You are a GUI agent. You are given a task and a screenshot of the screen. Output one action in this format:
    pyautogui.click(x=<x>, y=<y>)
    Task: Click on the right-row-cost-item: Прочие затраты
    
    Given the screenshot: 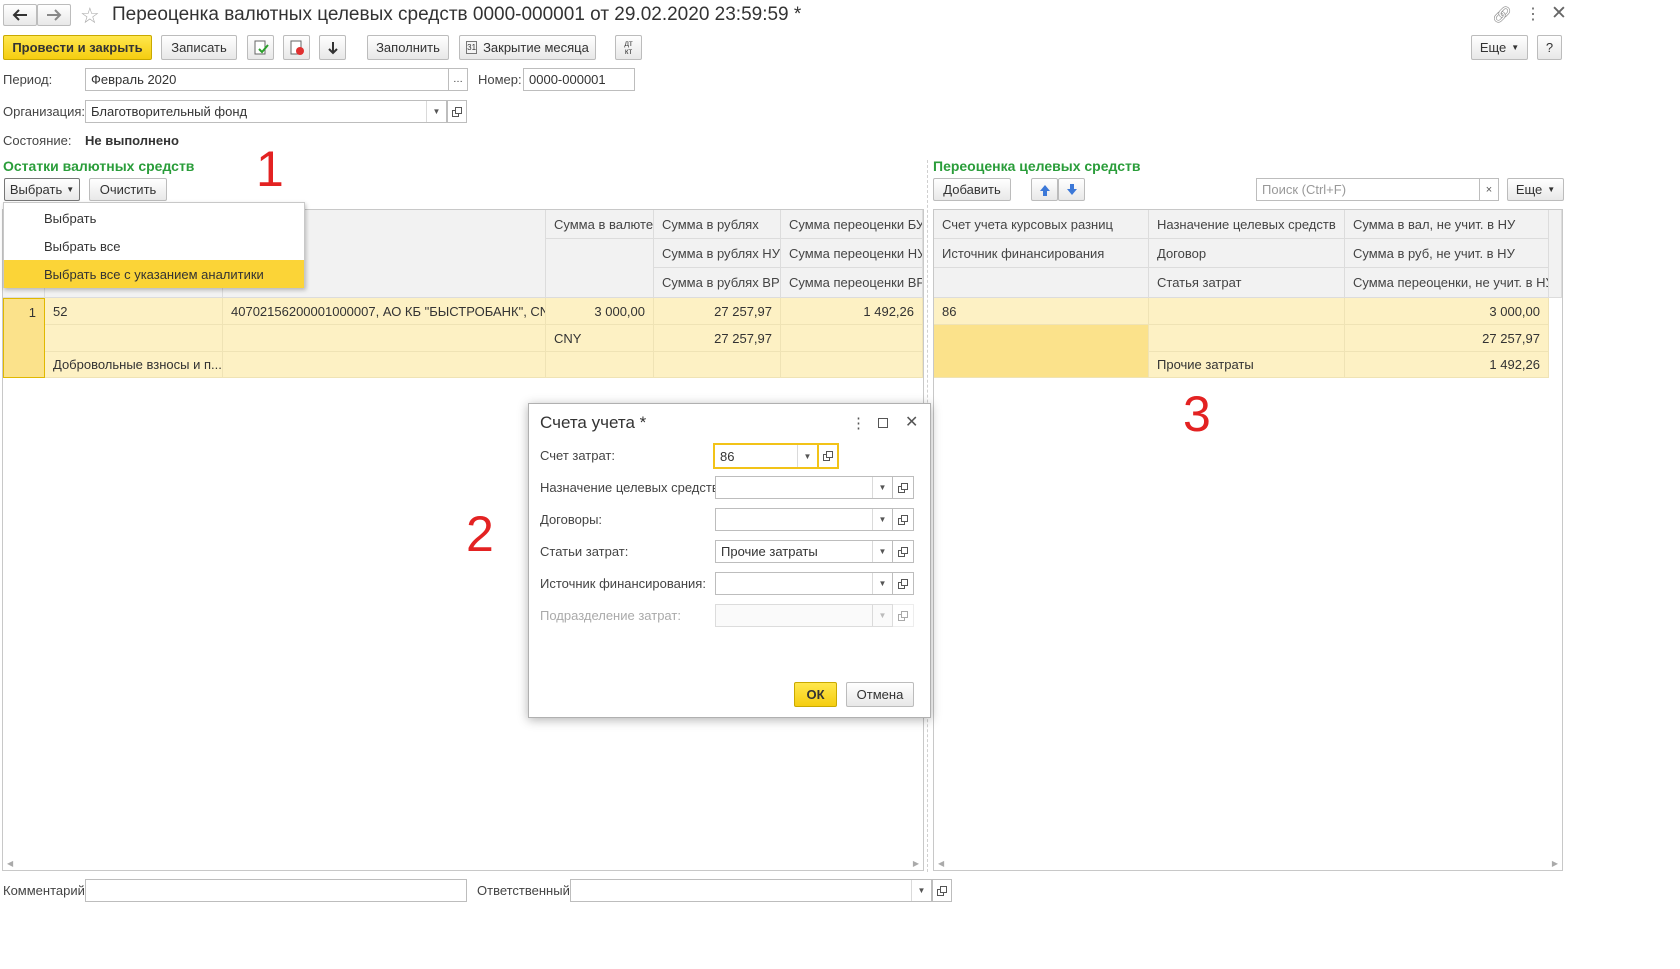 What is the action you would take?
    pyautogui.click(x=1247, y=365)
    